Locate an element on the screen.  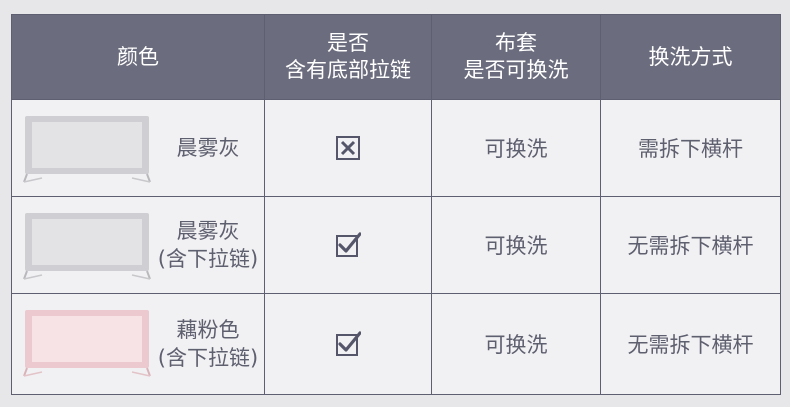
color-cell: 晨雾灰 (含下拉链) is located at coordinates (138, 245).